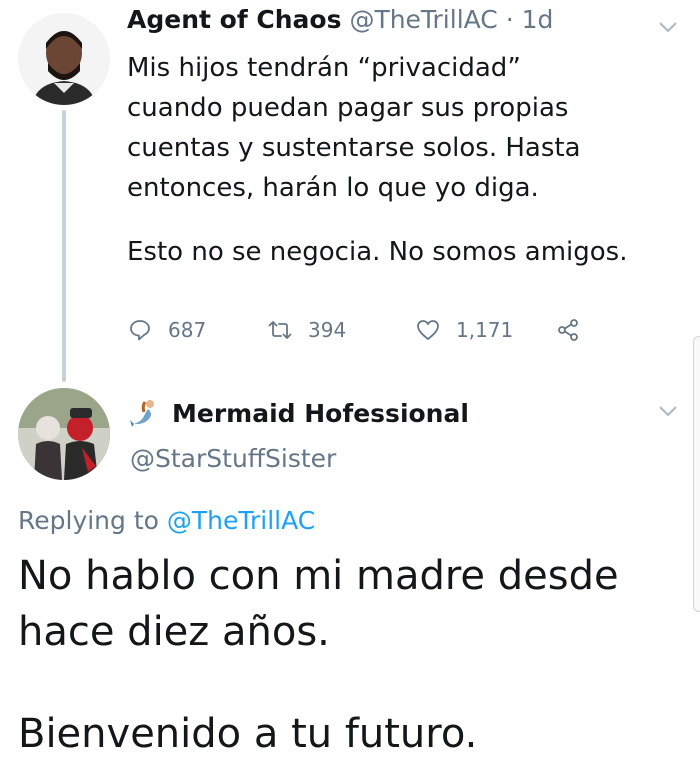  What do you see at coordinates (428, 330) in the screenshot?
I see `heart-icon` at bounding box center [428, 330].